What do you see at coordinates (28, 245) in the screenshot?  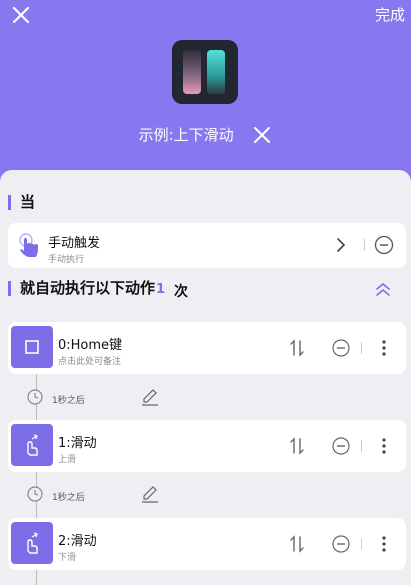 I see `hand-tap-icon` at bounding box center [28, 245].